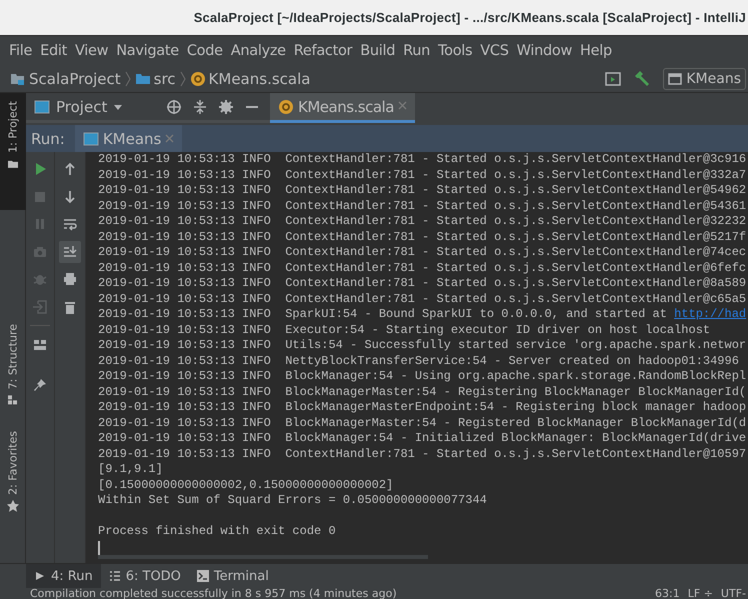 The height and width of the screenshot is (599, 748). I want to click on breadcrumb: src, so click(155, 79).